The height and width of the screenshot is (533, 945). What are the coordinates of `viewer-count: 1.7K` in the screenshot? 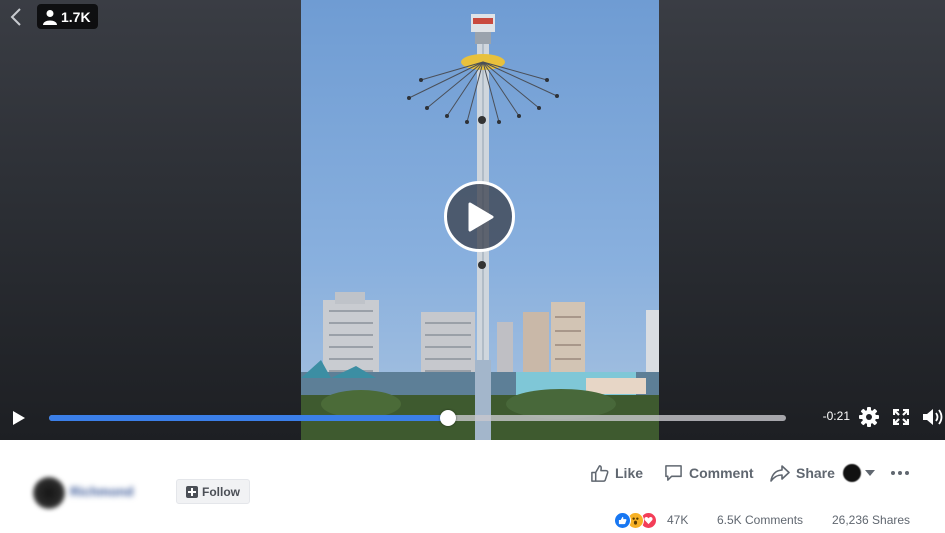 It's located at (76, 16).